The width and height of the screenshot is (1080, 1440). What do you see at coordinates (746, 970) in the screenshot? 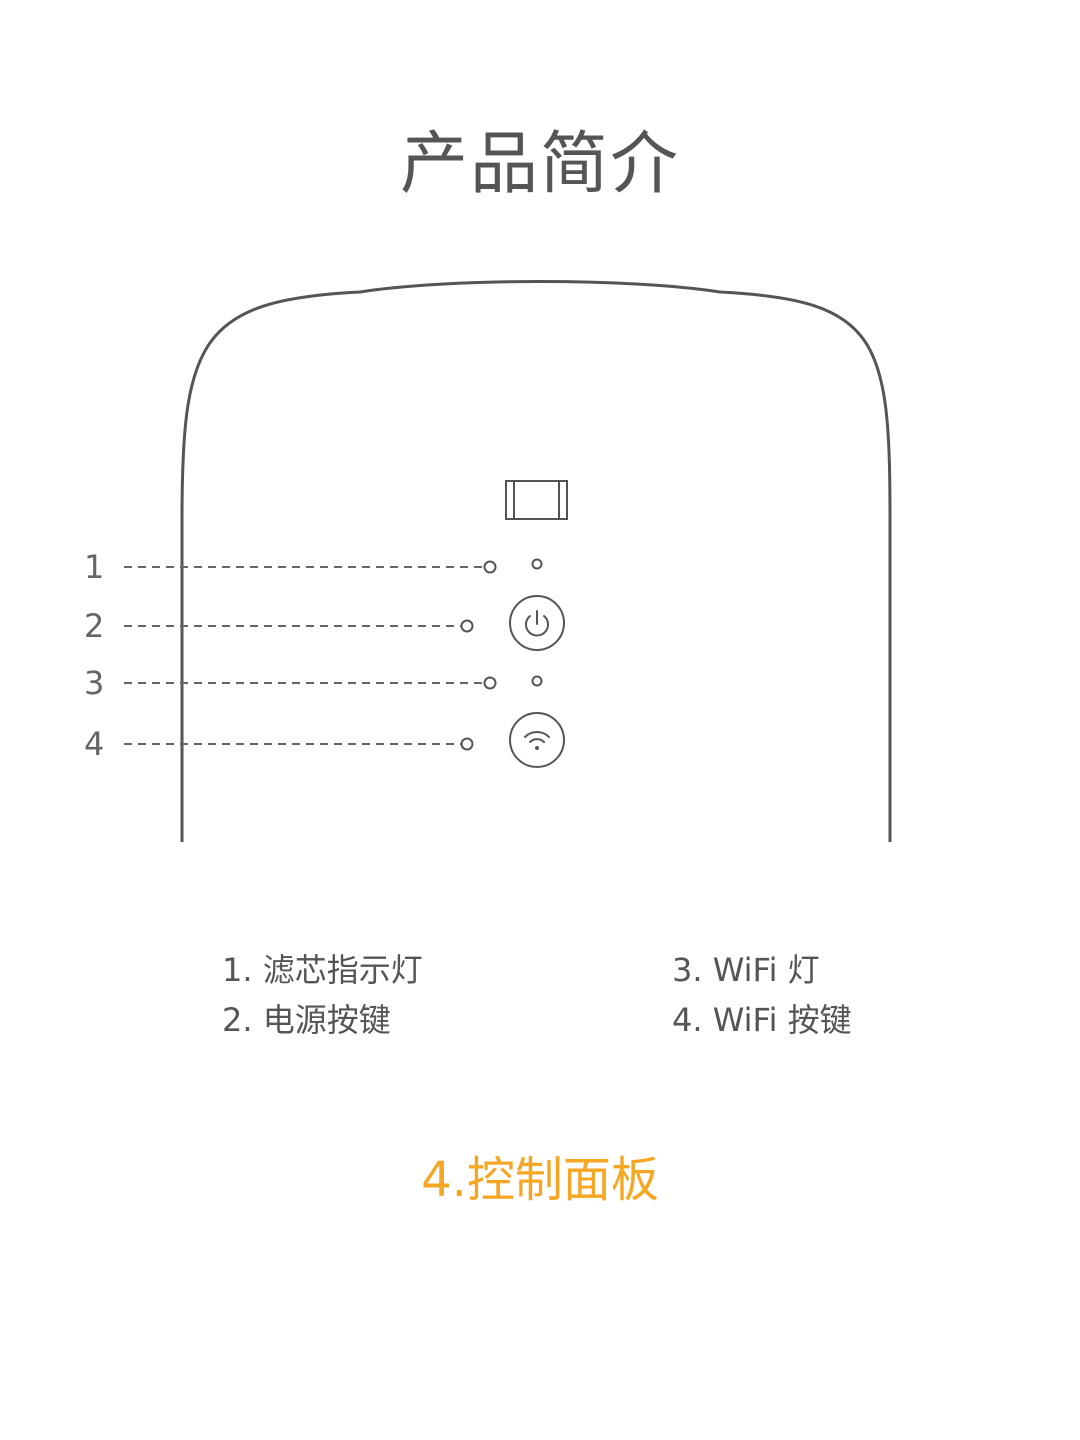
I see `legend-item-wifi-light: 3. WiFi 灯` at bounding box center [746, 970].